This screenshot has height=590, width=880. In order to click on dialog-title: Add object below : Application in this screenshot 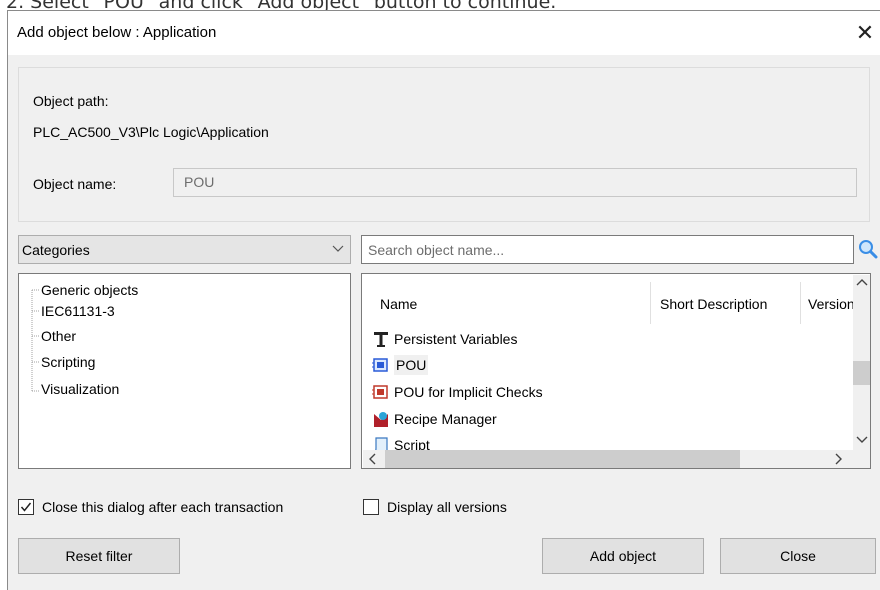, I will do `click(117, 32)`.